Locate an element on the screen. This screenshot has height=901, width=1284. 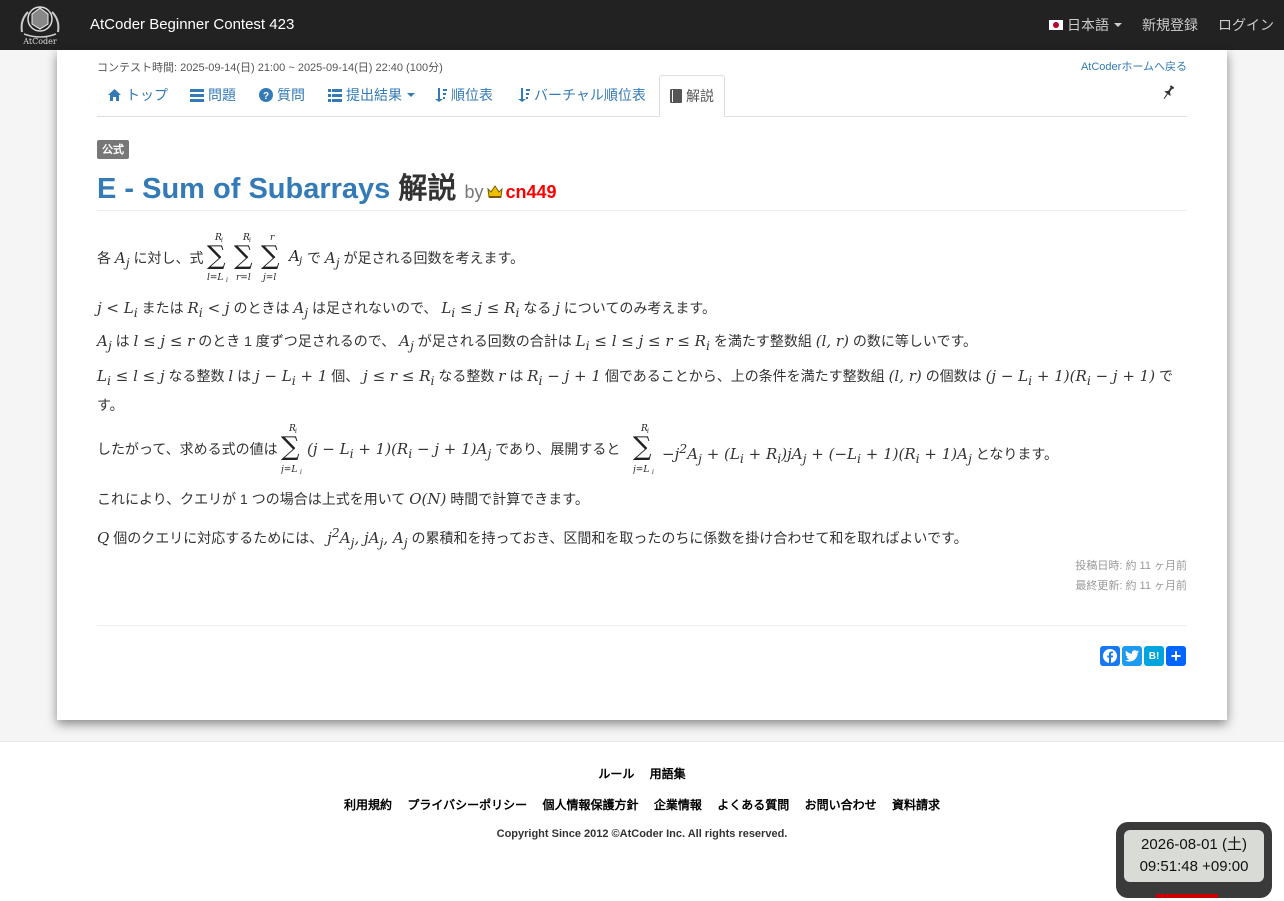
hatena-icon: B! is located at coordinates (1154, 656).